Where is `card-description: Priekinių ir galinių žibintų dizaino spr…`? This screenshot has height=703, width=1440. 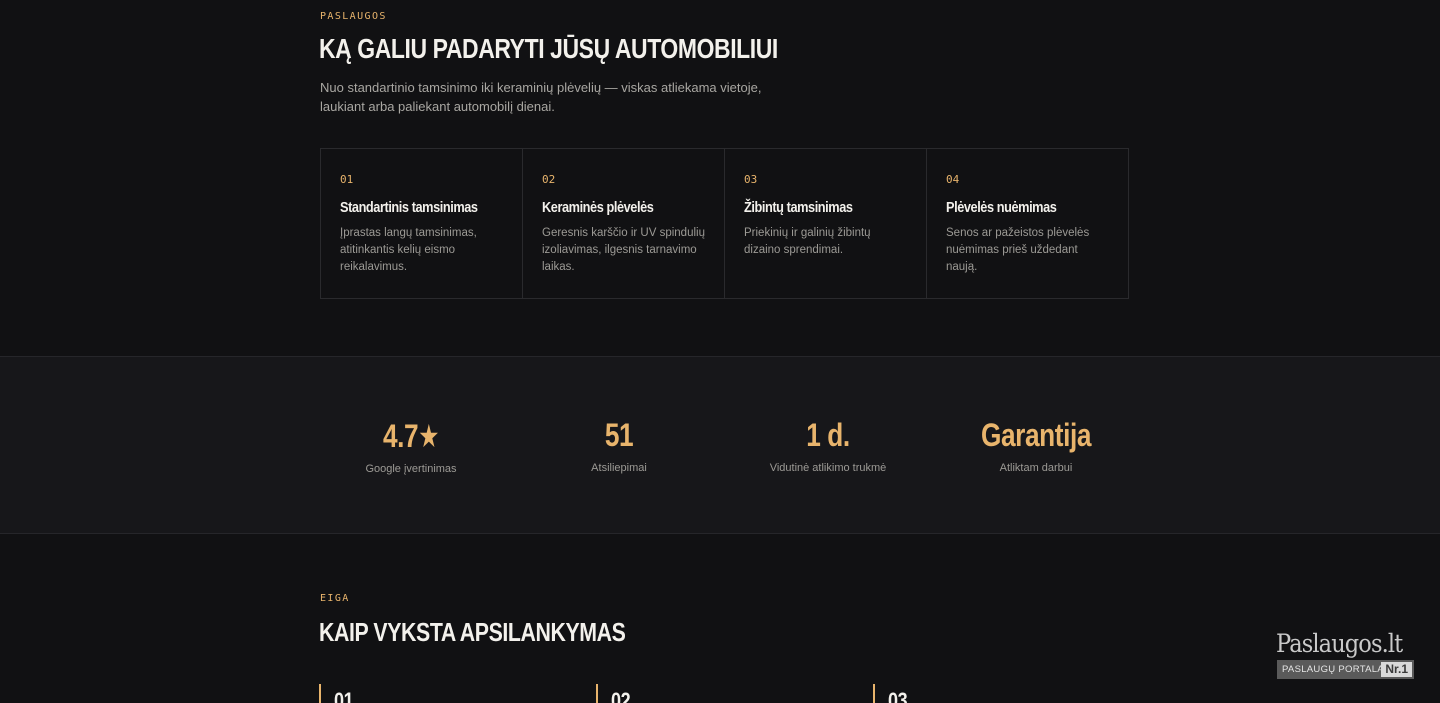
card-description: Priekinių ir galinių žibintų dizaino spr… is located at coordinates (807, 241).